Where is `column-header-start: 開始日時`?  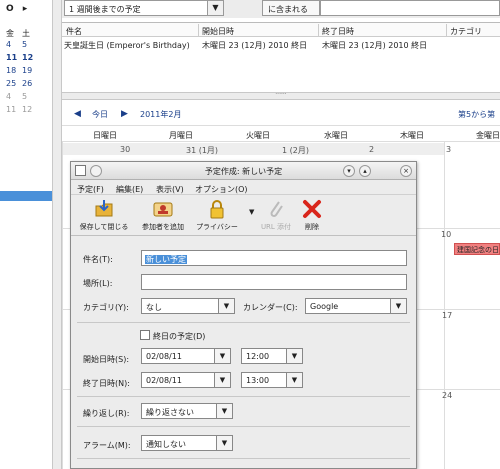 column-header-start: 開始日時 is located at coordinates (218, 31).